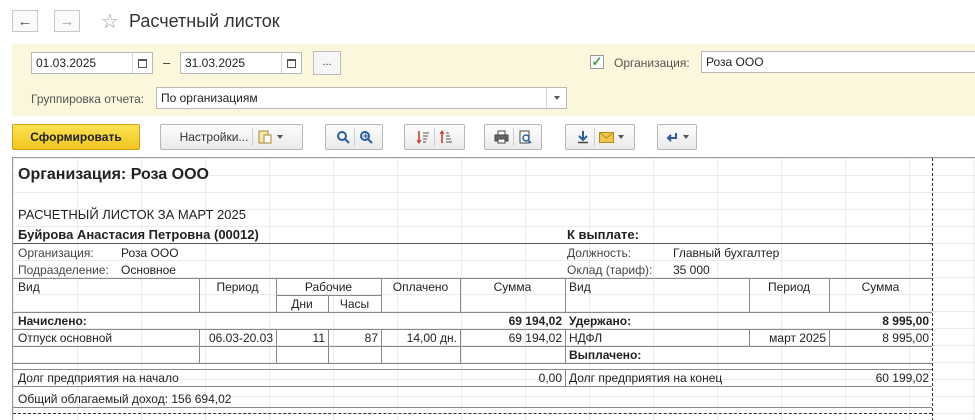 This screenshot has width=975, height=420. What do you see at coordinates (215, 63) in the screenshot?
I see `date-to-value: 31.03.2025` at bounding box center [215, 63].